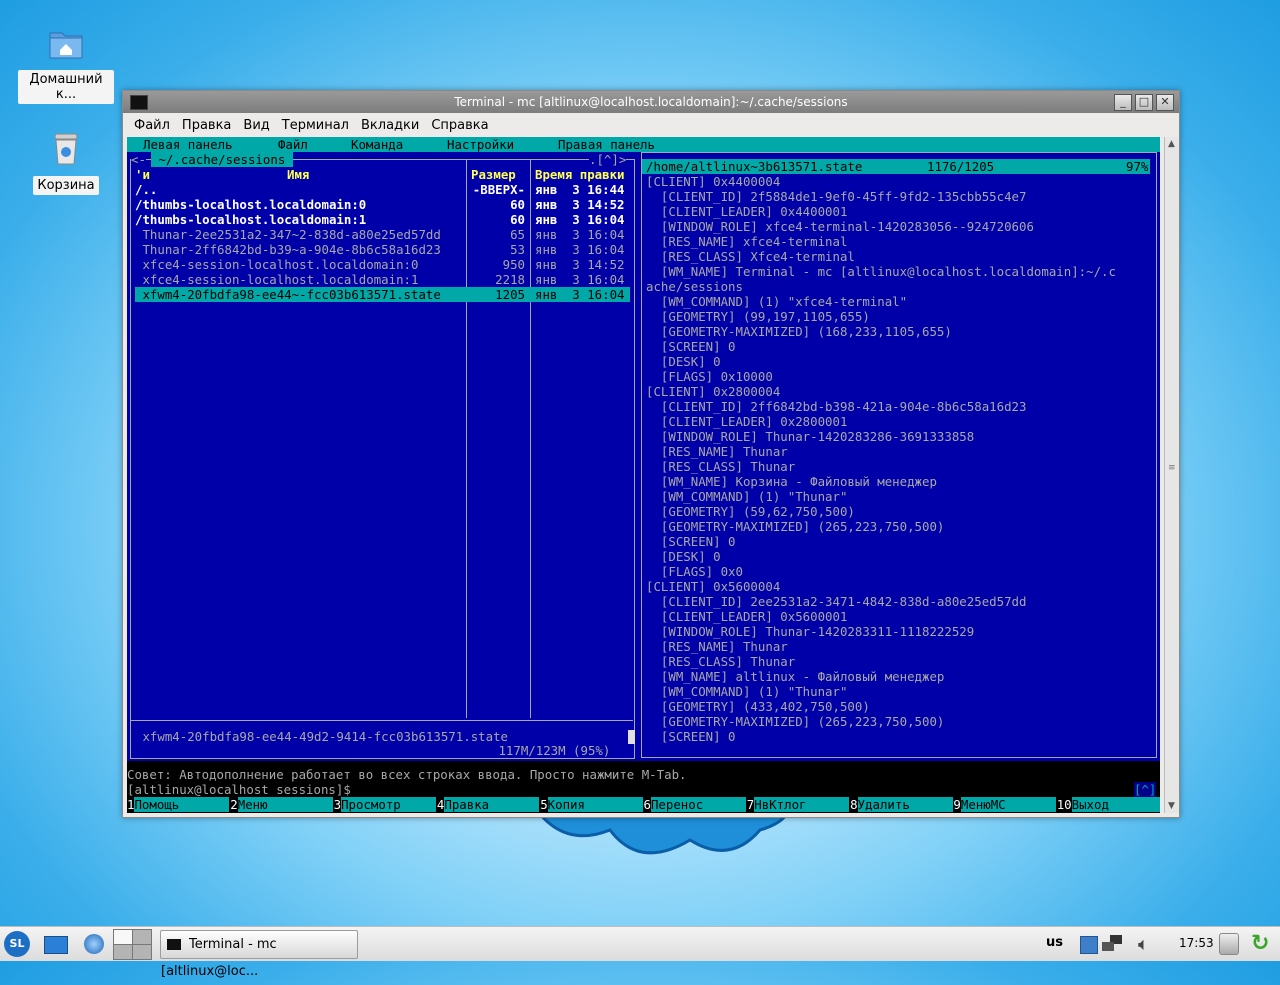 This screenshot has width=1280, height=985. What do you see at coordinates (1171, 806) in the screenshot?
I see `scroll-down-icon: ▼` at bounding box center [1171, 806].